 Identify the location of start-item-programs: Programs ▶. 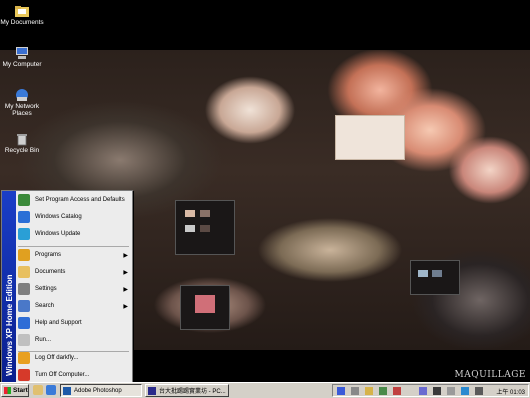
(73, 255).